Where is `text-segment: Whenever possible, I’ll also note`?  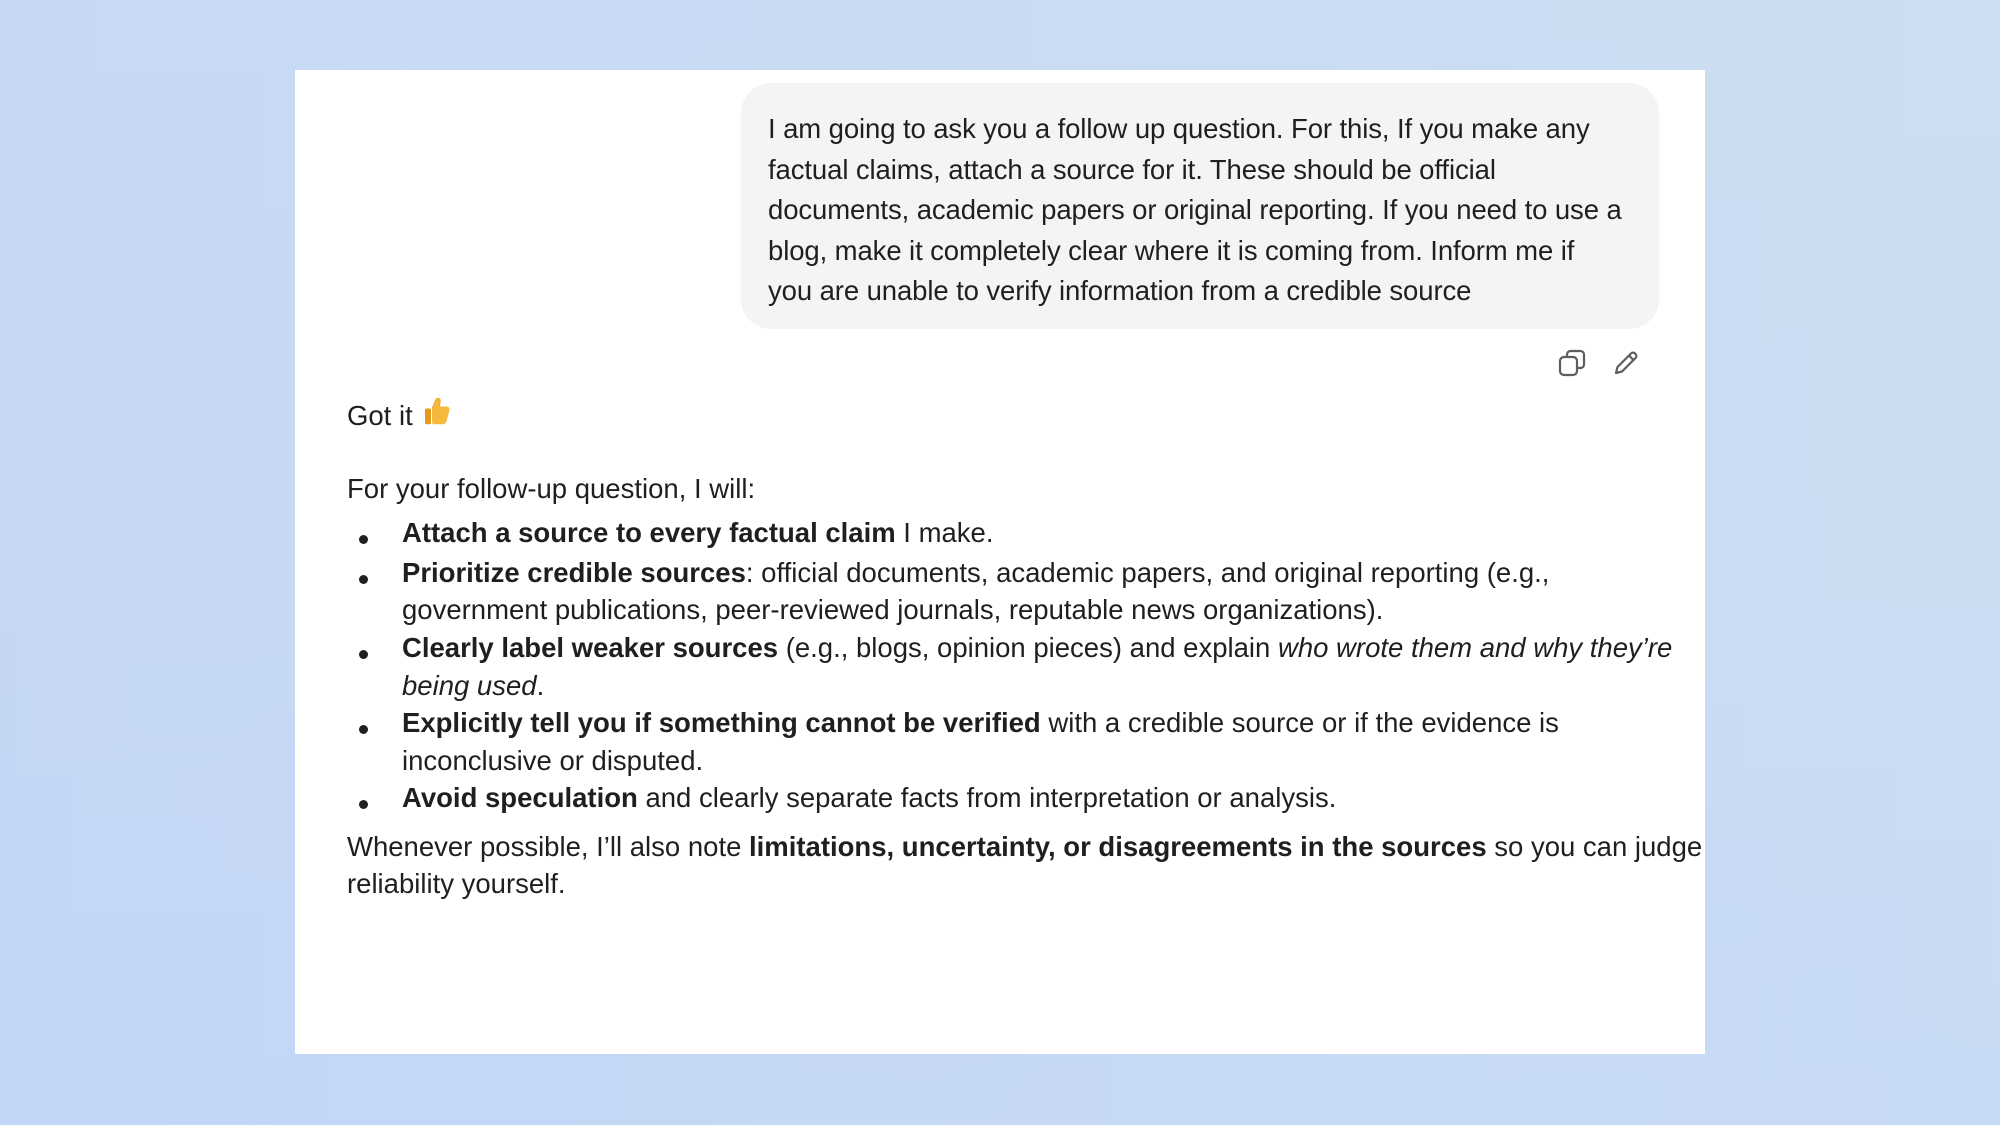 text-segment: Whenever possible, I’ll also note is located at coordinates (548, 846).